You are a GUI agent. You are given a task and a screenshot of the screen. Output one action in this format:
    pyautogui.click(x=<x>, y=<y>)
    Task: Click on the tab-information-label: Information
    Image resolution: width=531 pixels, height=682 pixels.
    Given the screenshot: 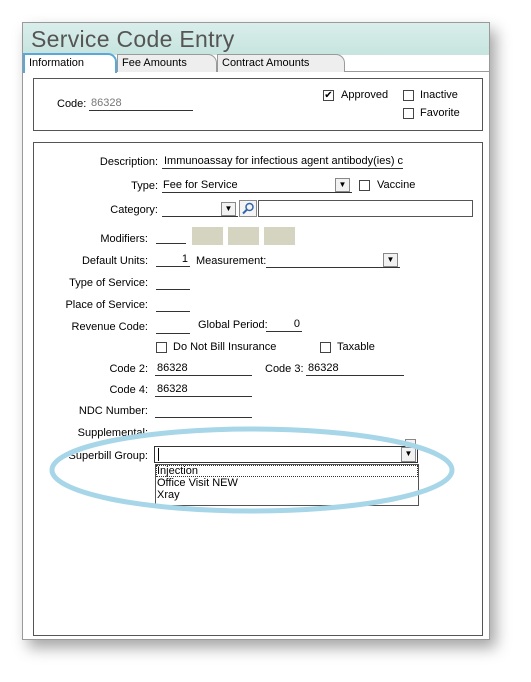 What is the action you would take?
    pyautogui.click(x=57, y=63)
    